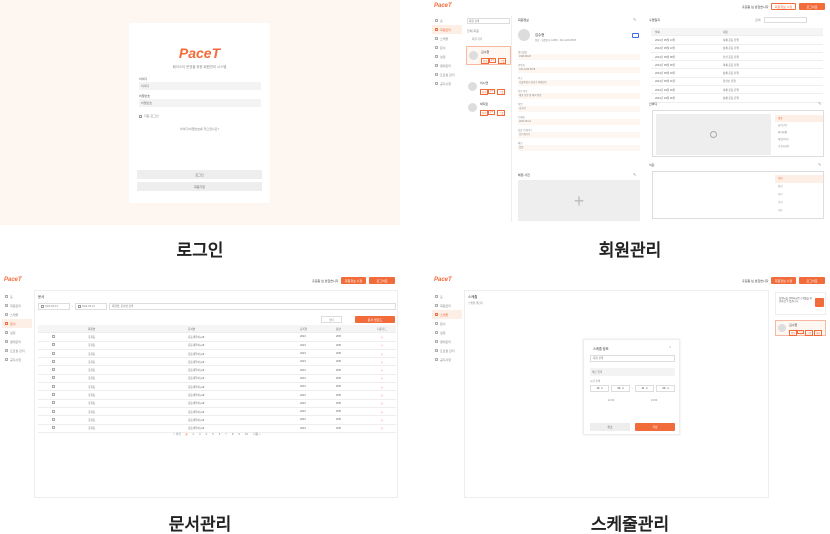  Describe the element at coordinates (54, 306) in the screenshot. I see `date-from-field: 2024-05-14` at that location.